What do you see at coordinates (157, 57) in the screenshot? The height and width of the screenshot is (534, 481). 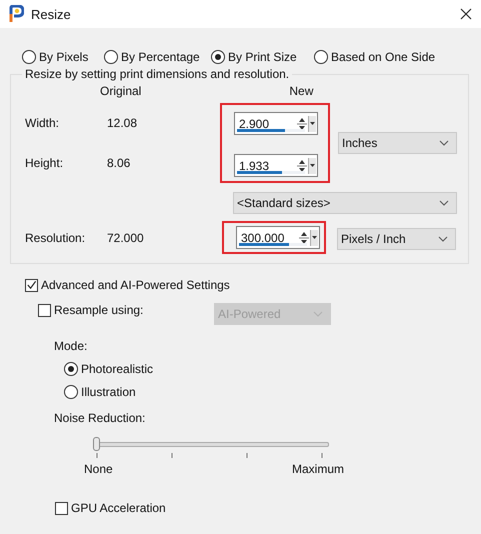 I see `radio-option: By Percentage` at bounding box center [157, 57].